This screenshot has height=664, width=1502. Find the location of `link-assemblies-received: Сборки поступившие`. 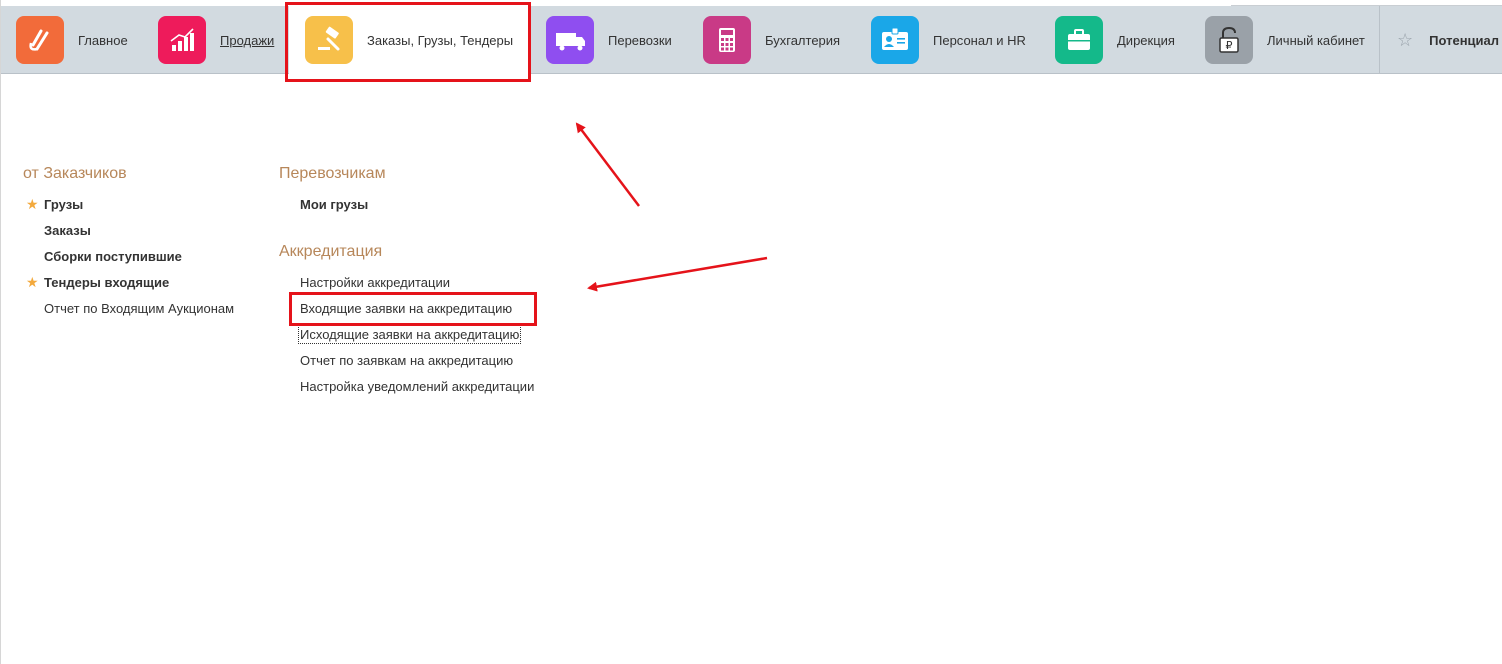

link-assemblies-received: Сборки поступившие is located at coordinates (113, 256).